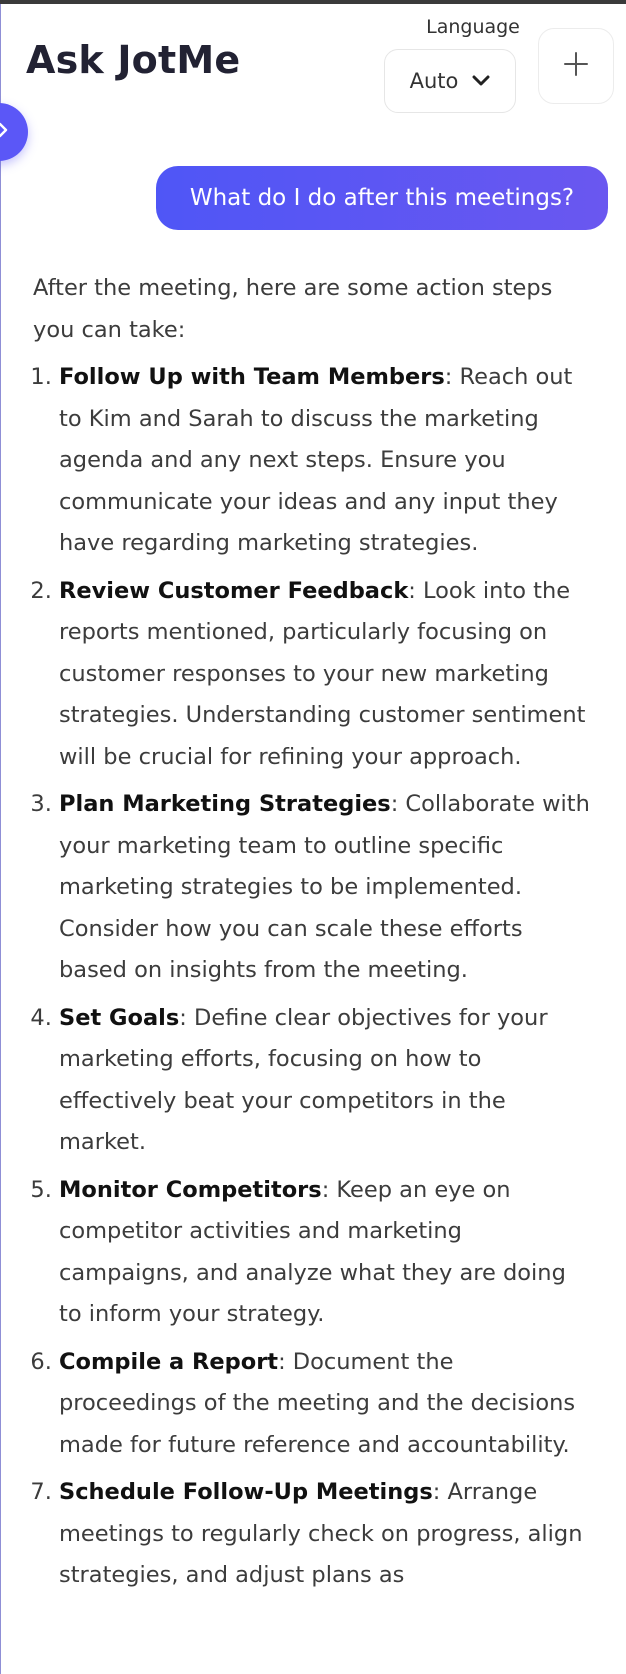 Image resolution: width=626 pixels, height=1674 pixels. I want to click on page-title: Ask JotMe, so click(133, 60).